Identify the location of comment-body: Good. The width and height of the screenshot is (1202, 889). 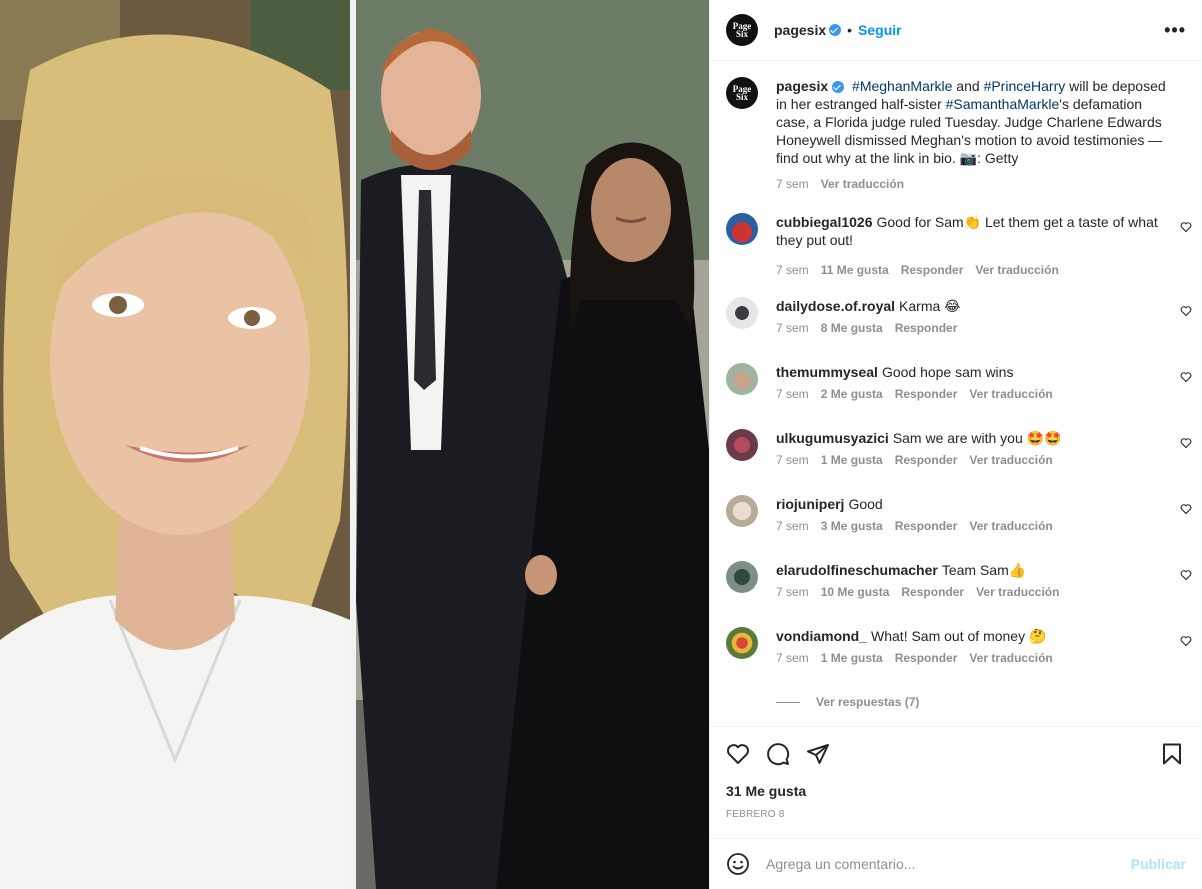
(865, 504).